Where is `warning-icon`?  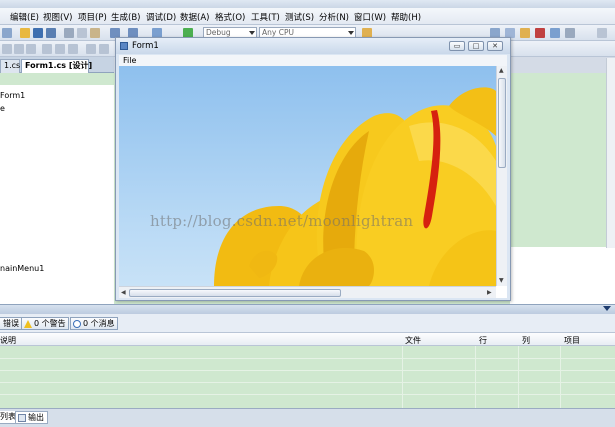
warning-icon is located at coordinates (28, 324).